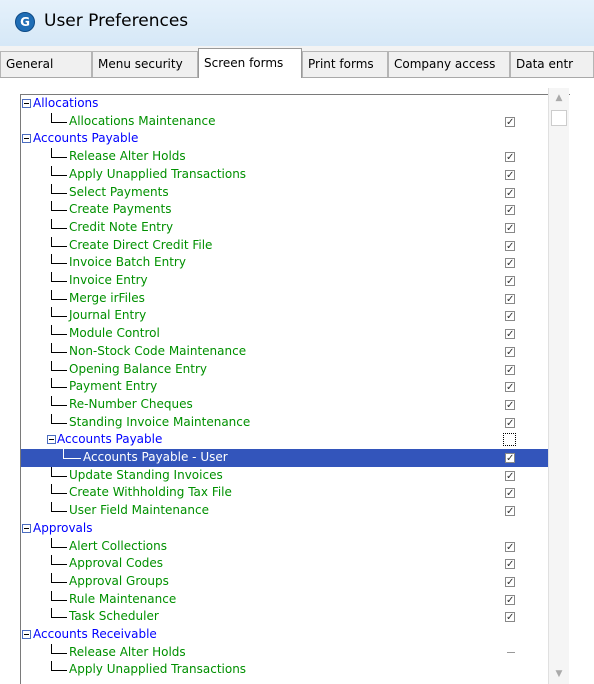  What do you see at coordinates (285, 351) in the screenshot?
I see `tree-row: Non-Stock Code Maintenance ✓` at bounding box center [285, 351].